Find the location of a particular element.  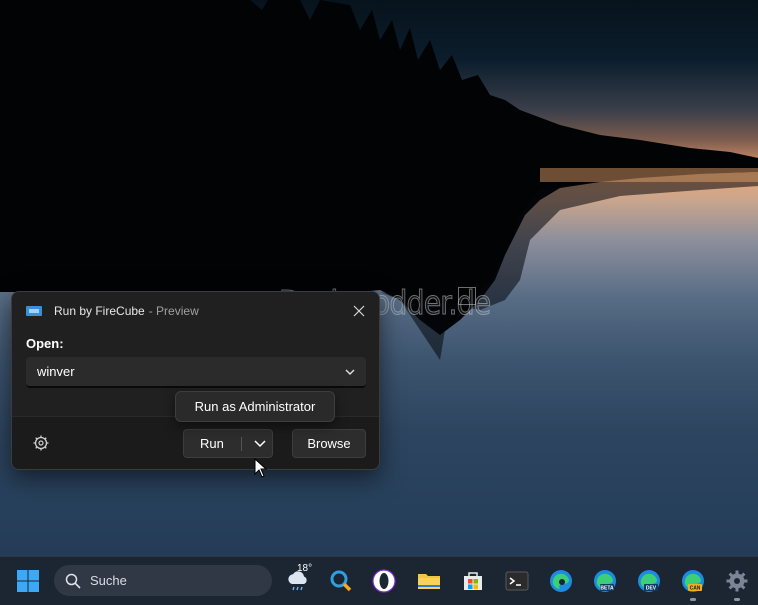

browse-button: Browse is located at coordinates (329, 443).